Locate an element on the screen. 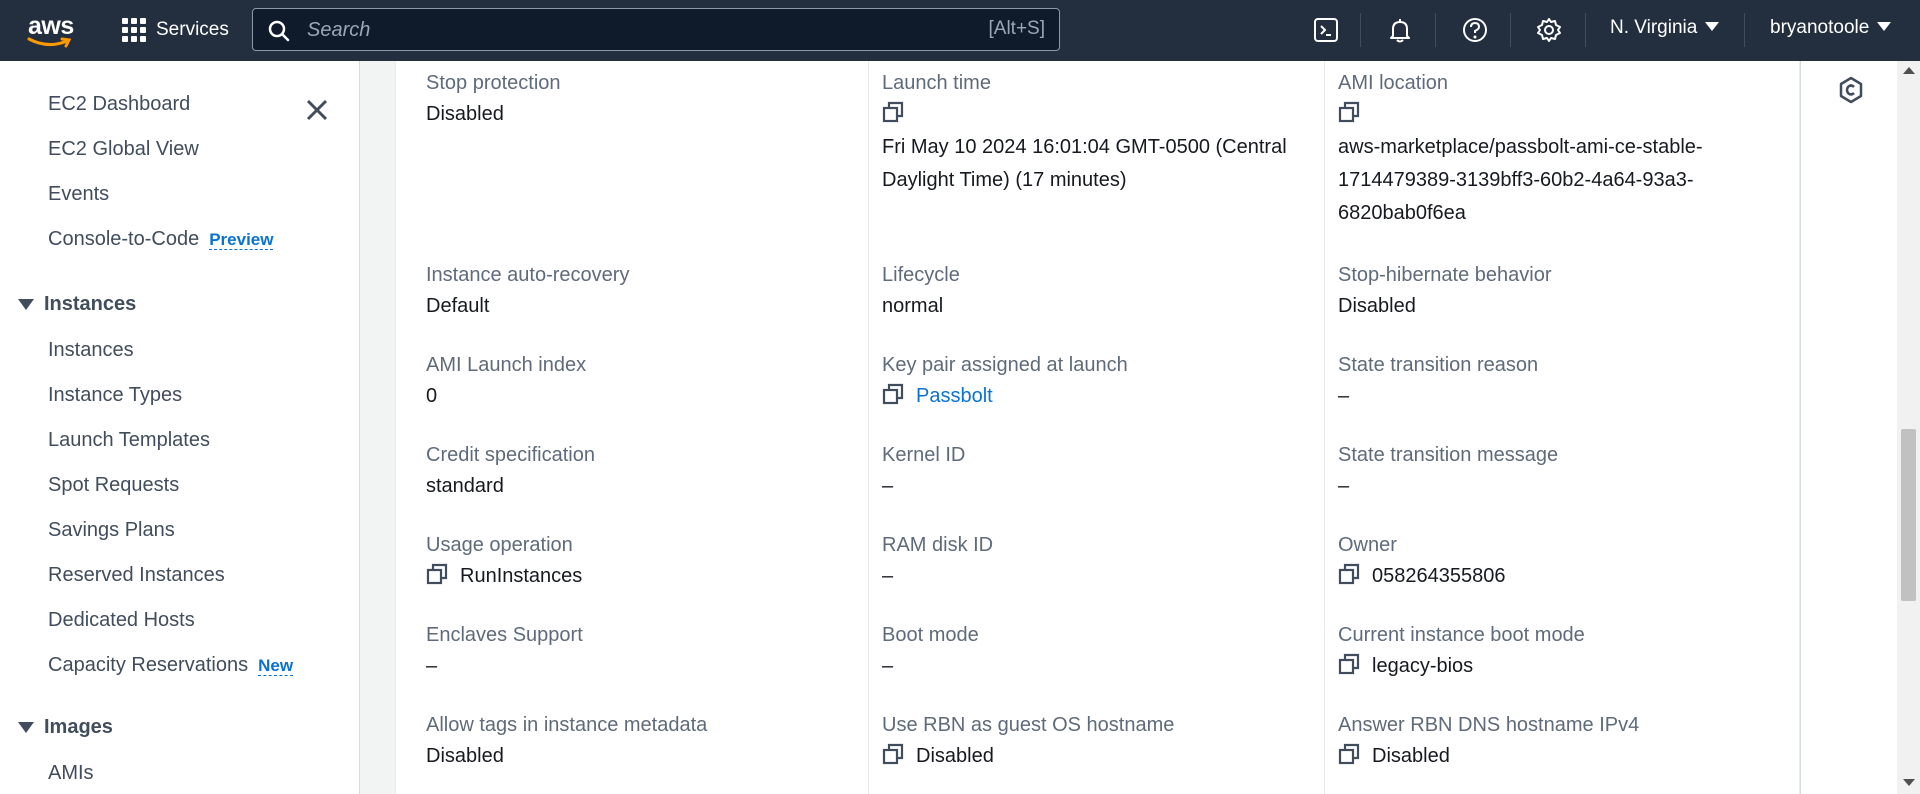 Image resolution: width=1920 pixels, height=794 pixels. sidebar-item-launch-templates: Launch Templates is located at coordinates (129, 440).